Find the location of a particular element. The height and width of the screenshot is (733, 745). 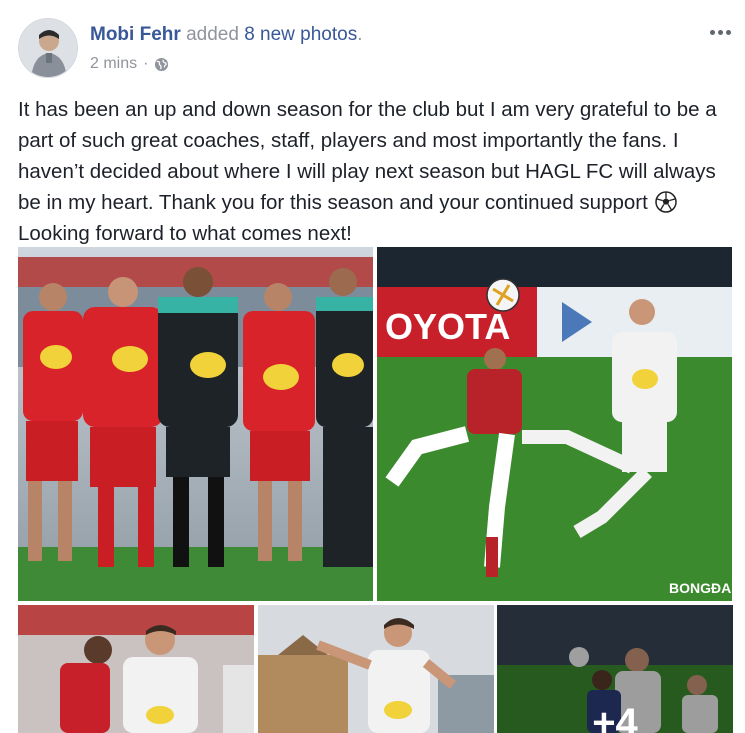

watermark-text: BONGĐA is located at coordinates (700, 588).